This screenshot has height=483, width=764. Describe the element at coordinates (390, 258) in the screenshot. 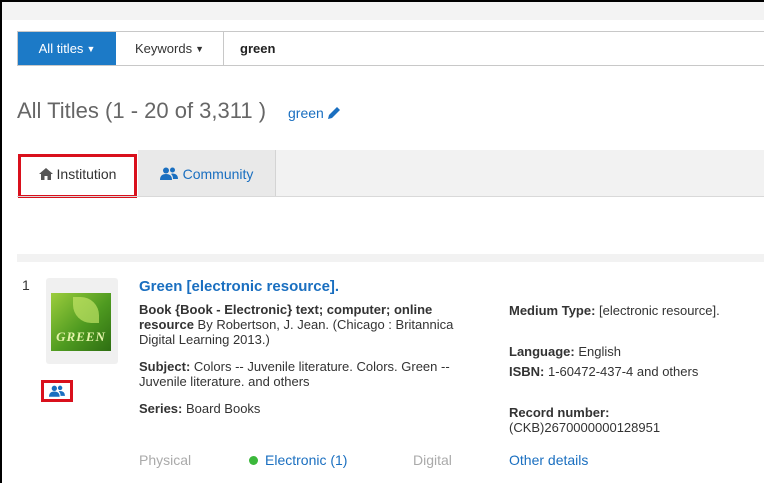

I see `section-separator` at that location.